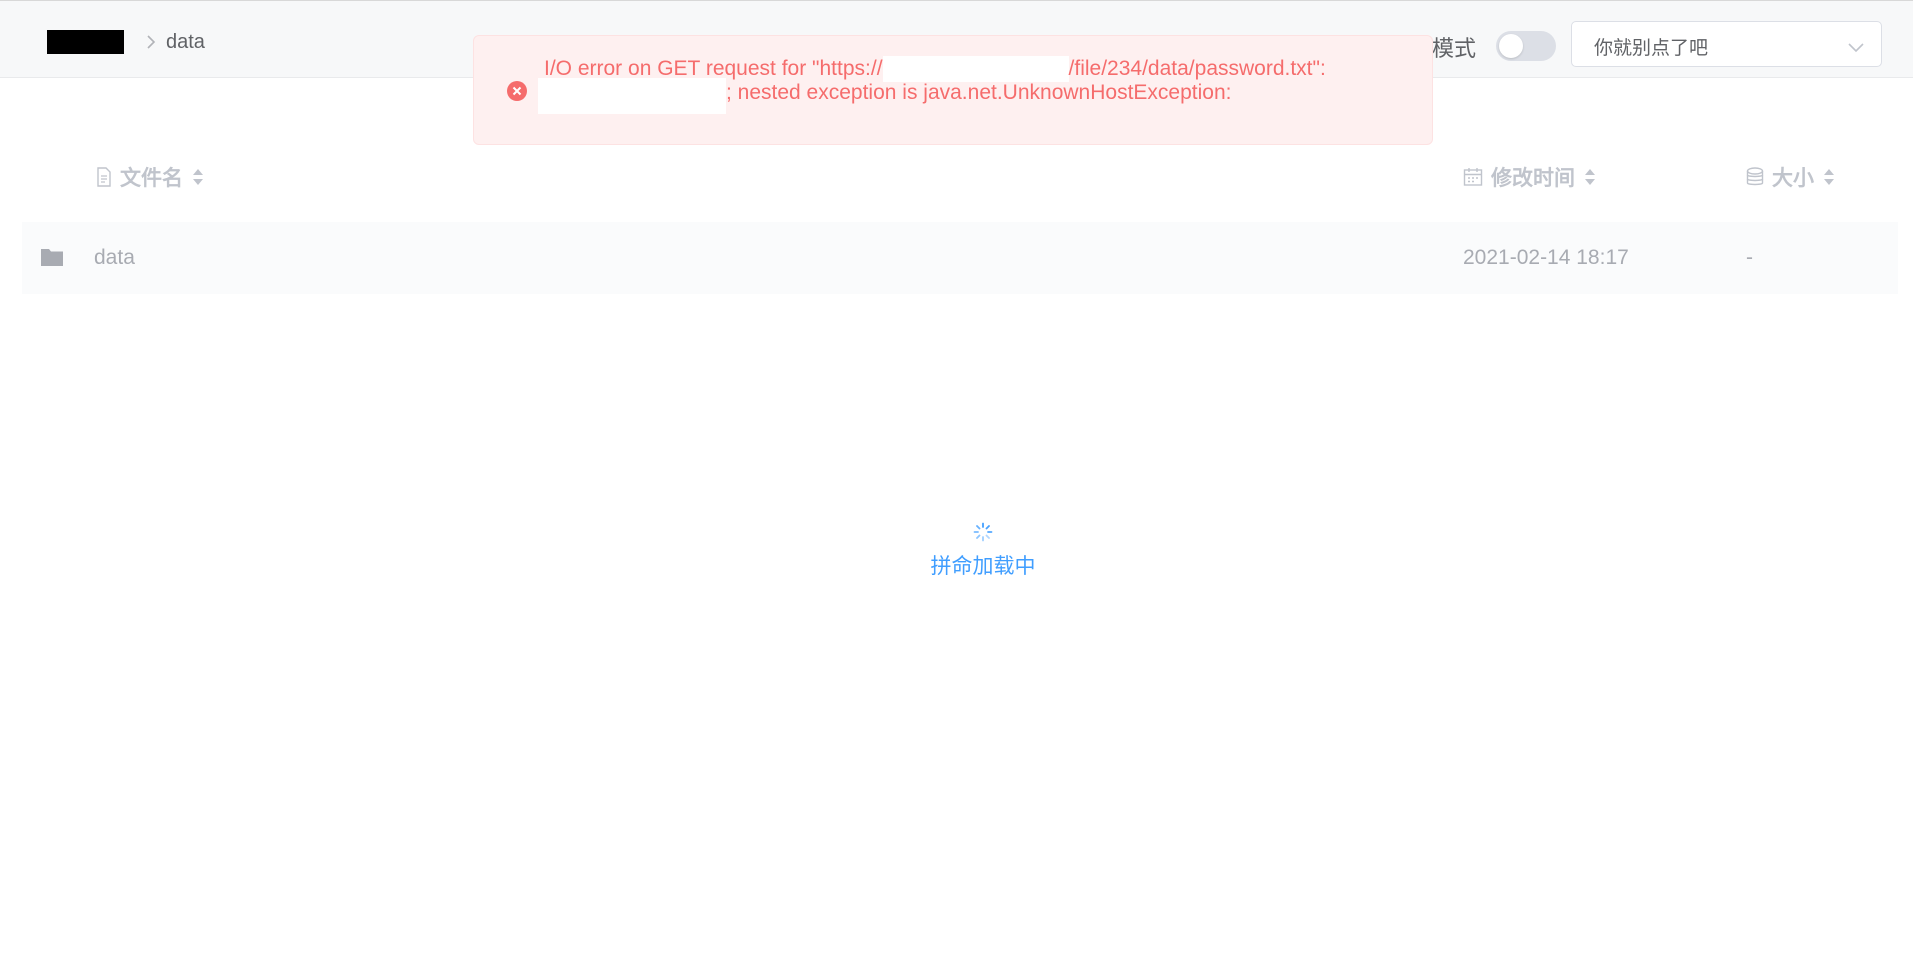 This screenshot has height=975, width=1913. What do you see at coordinates (1197, 68) in the screenshot?
I see `error-line-1-suffix: /file/234/data/password.txt":` at bounding box center [1197, 68].